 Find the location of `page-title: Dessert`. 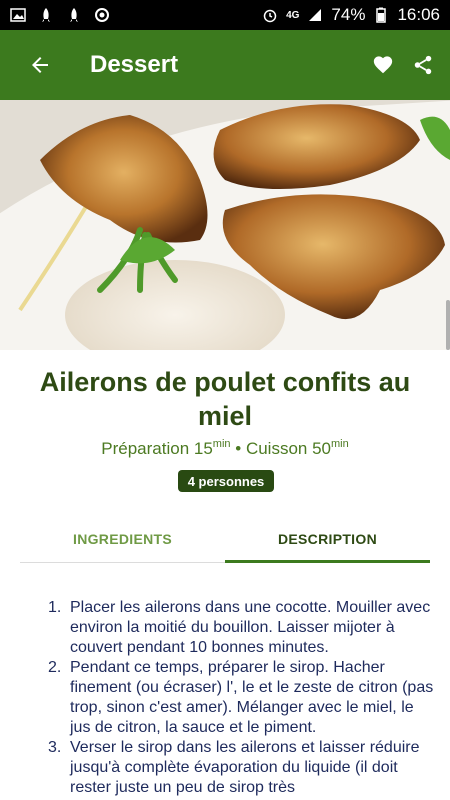

page-title: Dessert is located at coordinates (134, 64).